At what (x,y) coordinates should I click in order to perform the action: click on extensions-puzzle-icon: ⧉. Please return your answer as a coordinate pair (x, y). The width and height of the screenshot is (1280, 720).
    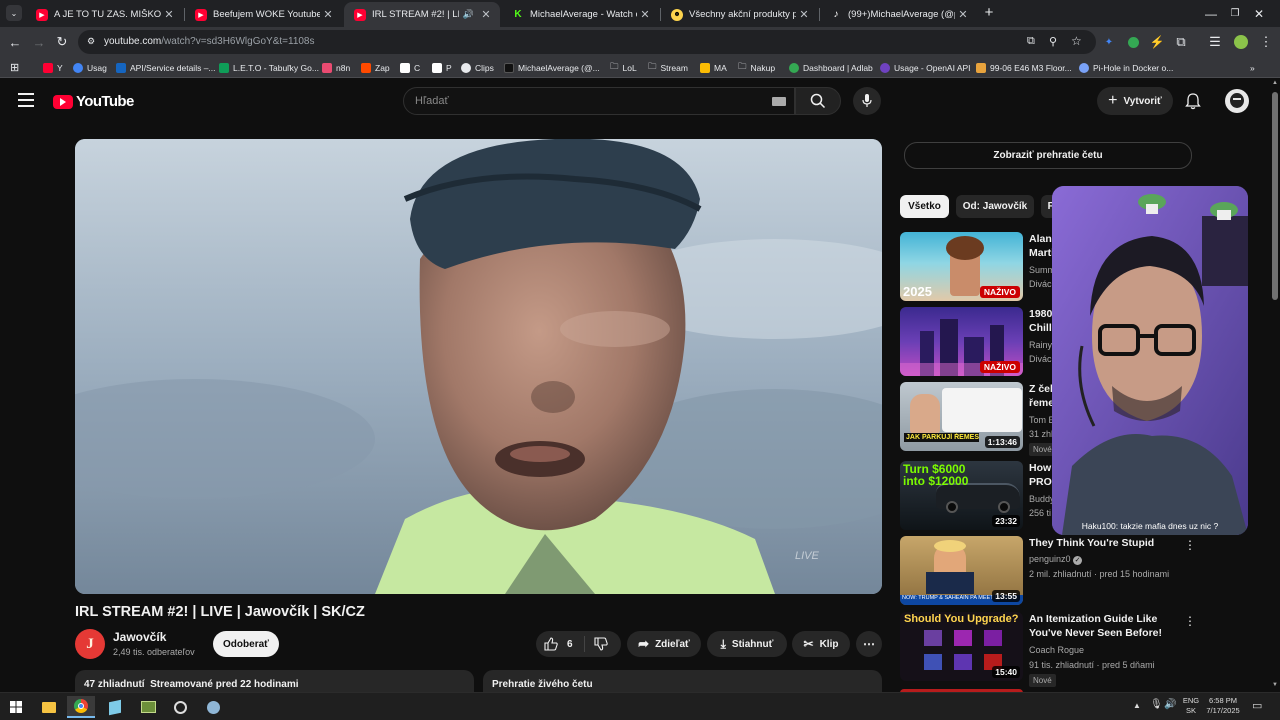
    Looking at the image, I should click on (1181, 42).